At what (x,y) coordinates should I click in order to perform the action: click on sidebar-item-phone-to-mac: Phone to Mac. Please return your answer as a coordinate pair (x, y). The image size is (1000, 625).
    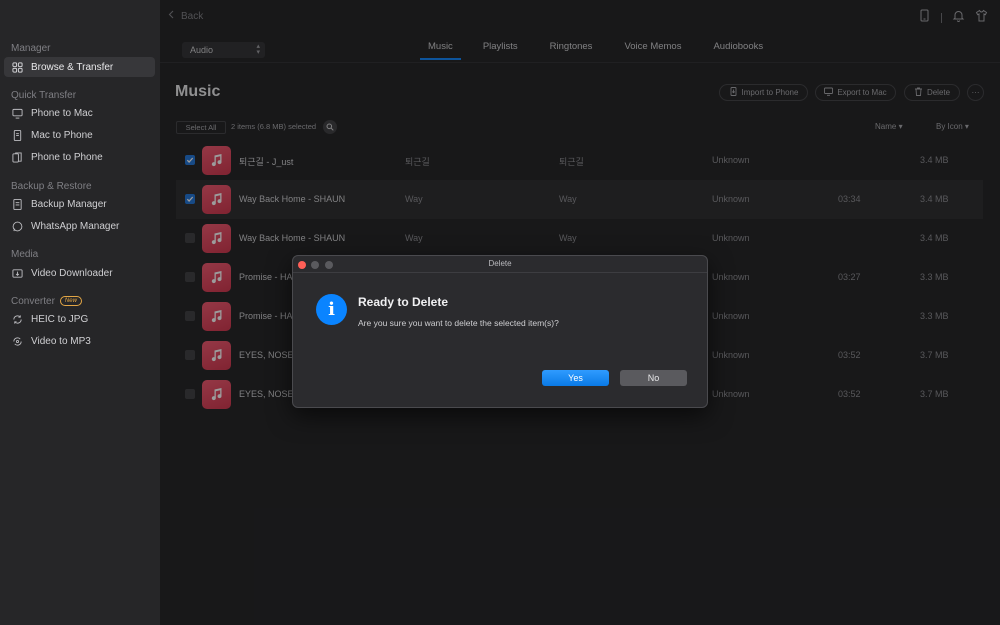
    Looking at the image, I should click on (79, 113).